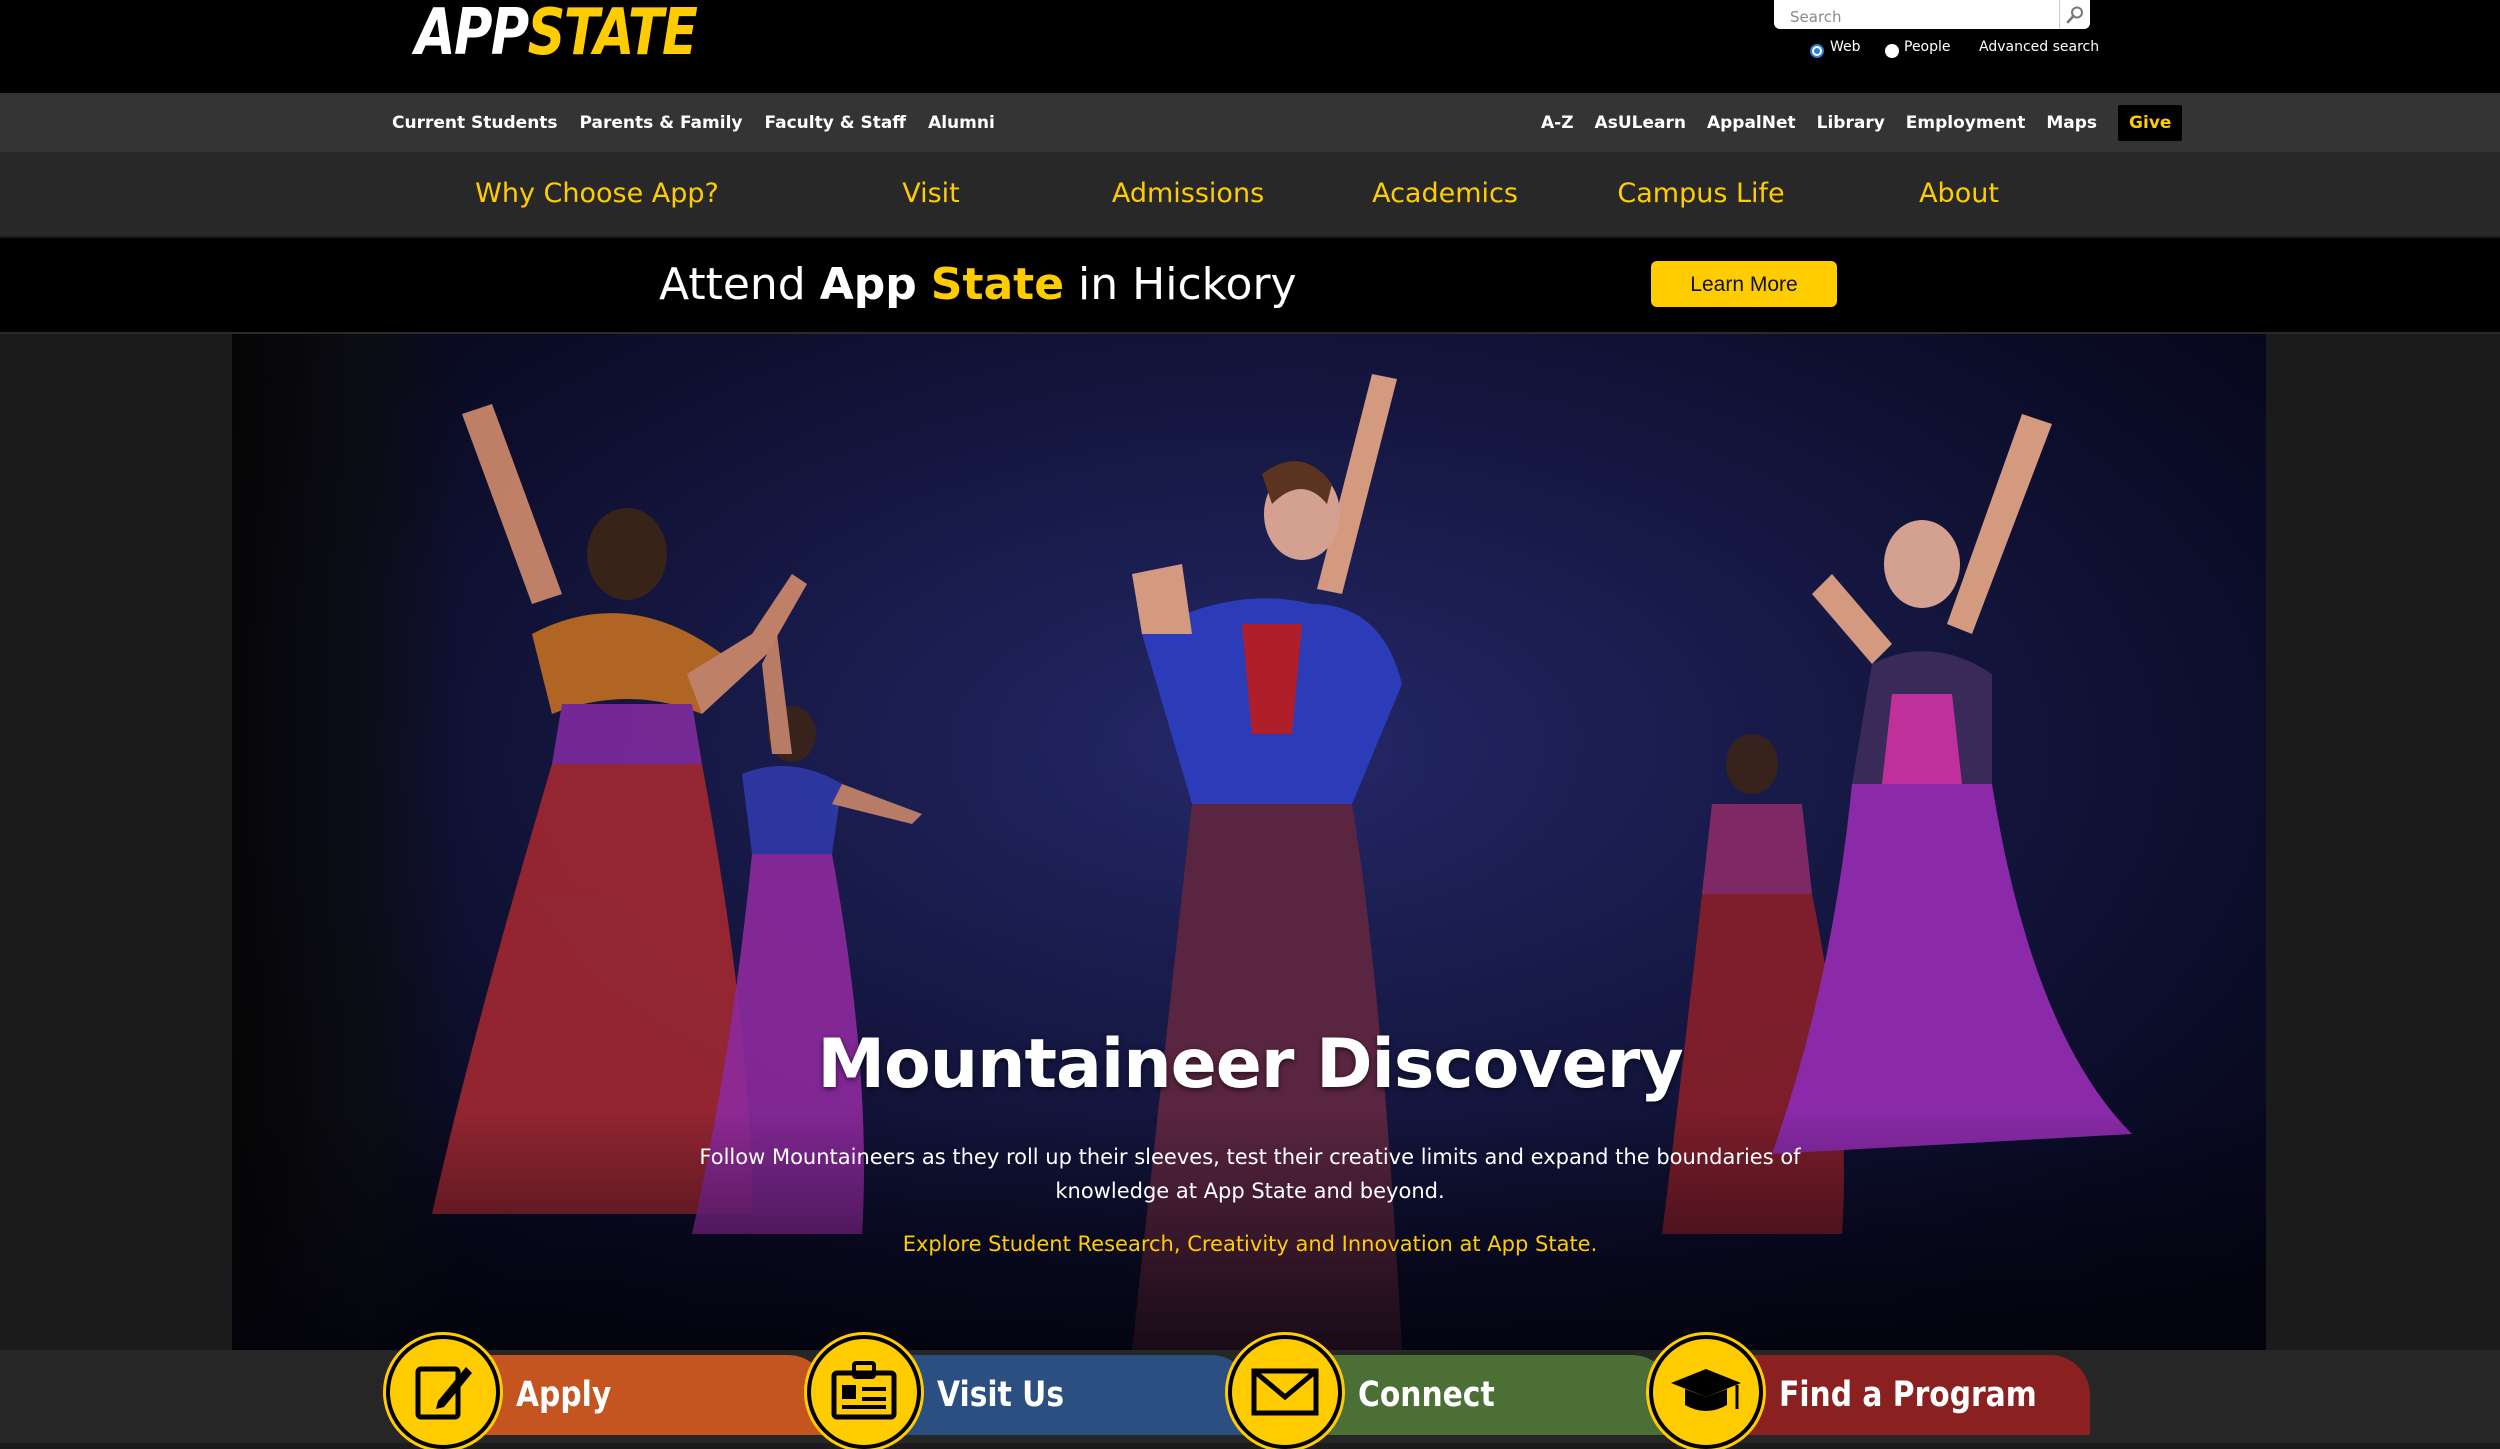 This screenshot has height=1449, width=2500. I want to click on link-maps: Maps, so click(2071, 123).